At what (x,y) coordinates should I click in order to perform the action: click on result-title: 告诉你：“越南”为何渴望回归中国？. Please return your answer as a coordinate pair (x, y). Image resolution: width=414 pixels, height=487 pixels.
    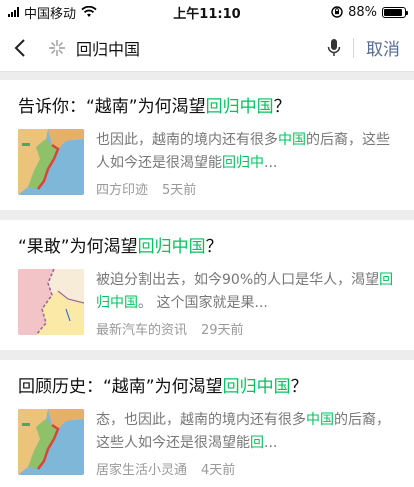
    Looking at the image, I should click on (154, 107).